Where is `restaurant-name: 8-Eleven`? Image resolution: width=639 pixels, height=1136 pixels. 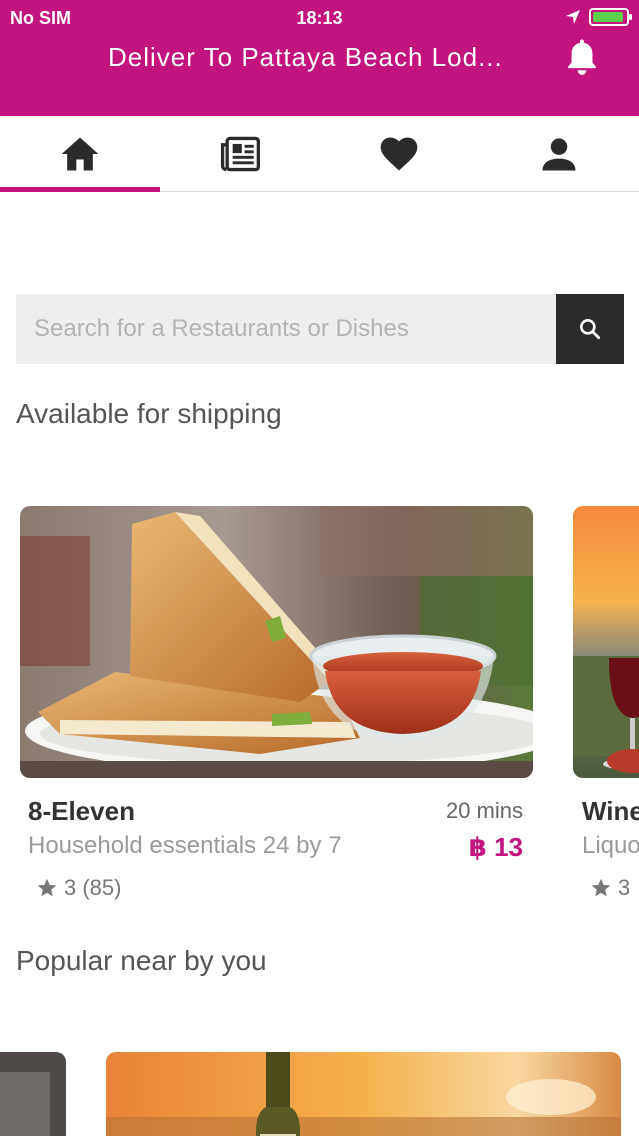 restaurant-name: 8-Eleven is located at coordinates (81, 811).